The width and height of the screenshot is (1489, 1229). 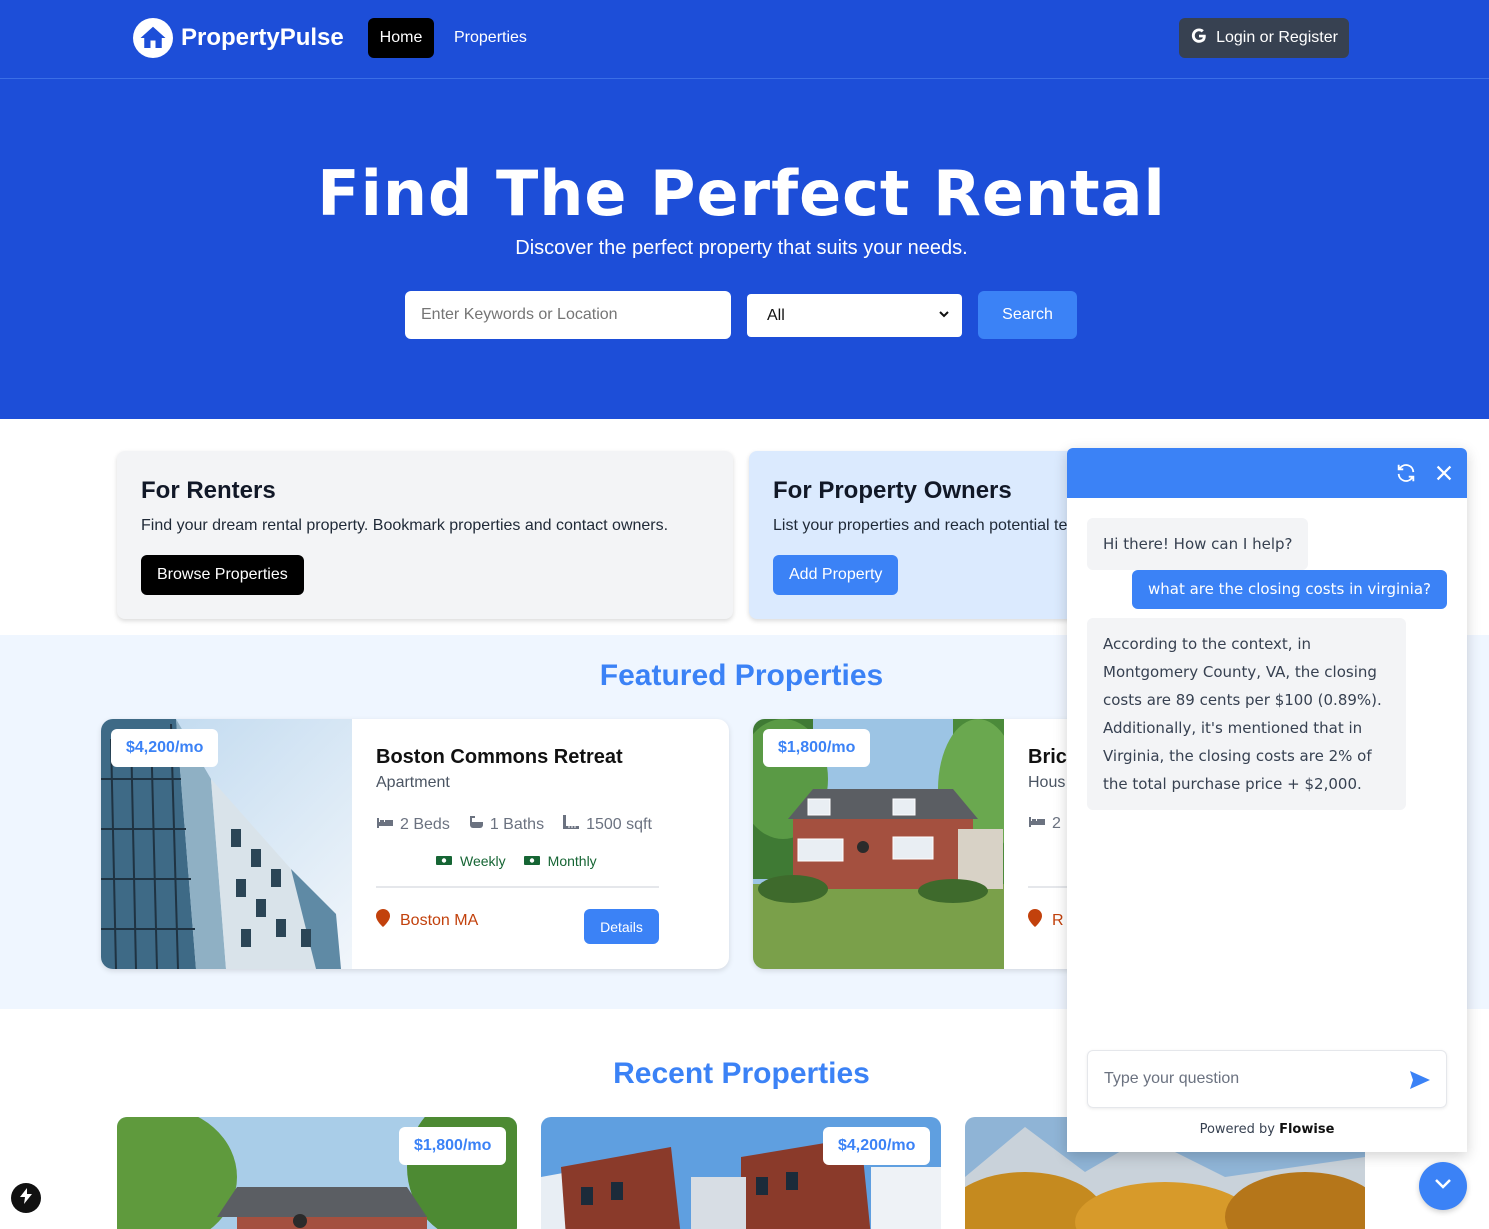 What do you see at coordinates (490, 38) in the screenshot?
I see `nav-properties-link: Properties` at bounding box center [490, 38].